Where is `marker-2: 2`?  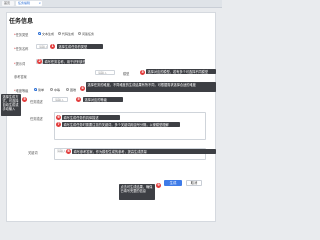
marker-2: 2 is located at coordinates (39, 61).